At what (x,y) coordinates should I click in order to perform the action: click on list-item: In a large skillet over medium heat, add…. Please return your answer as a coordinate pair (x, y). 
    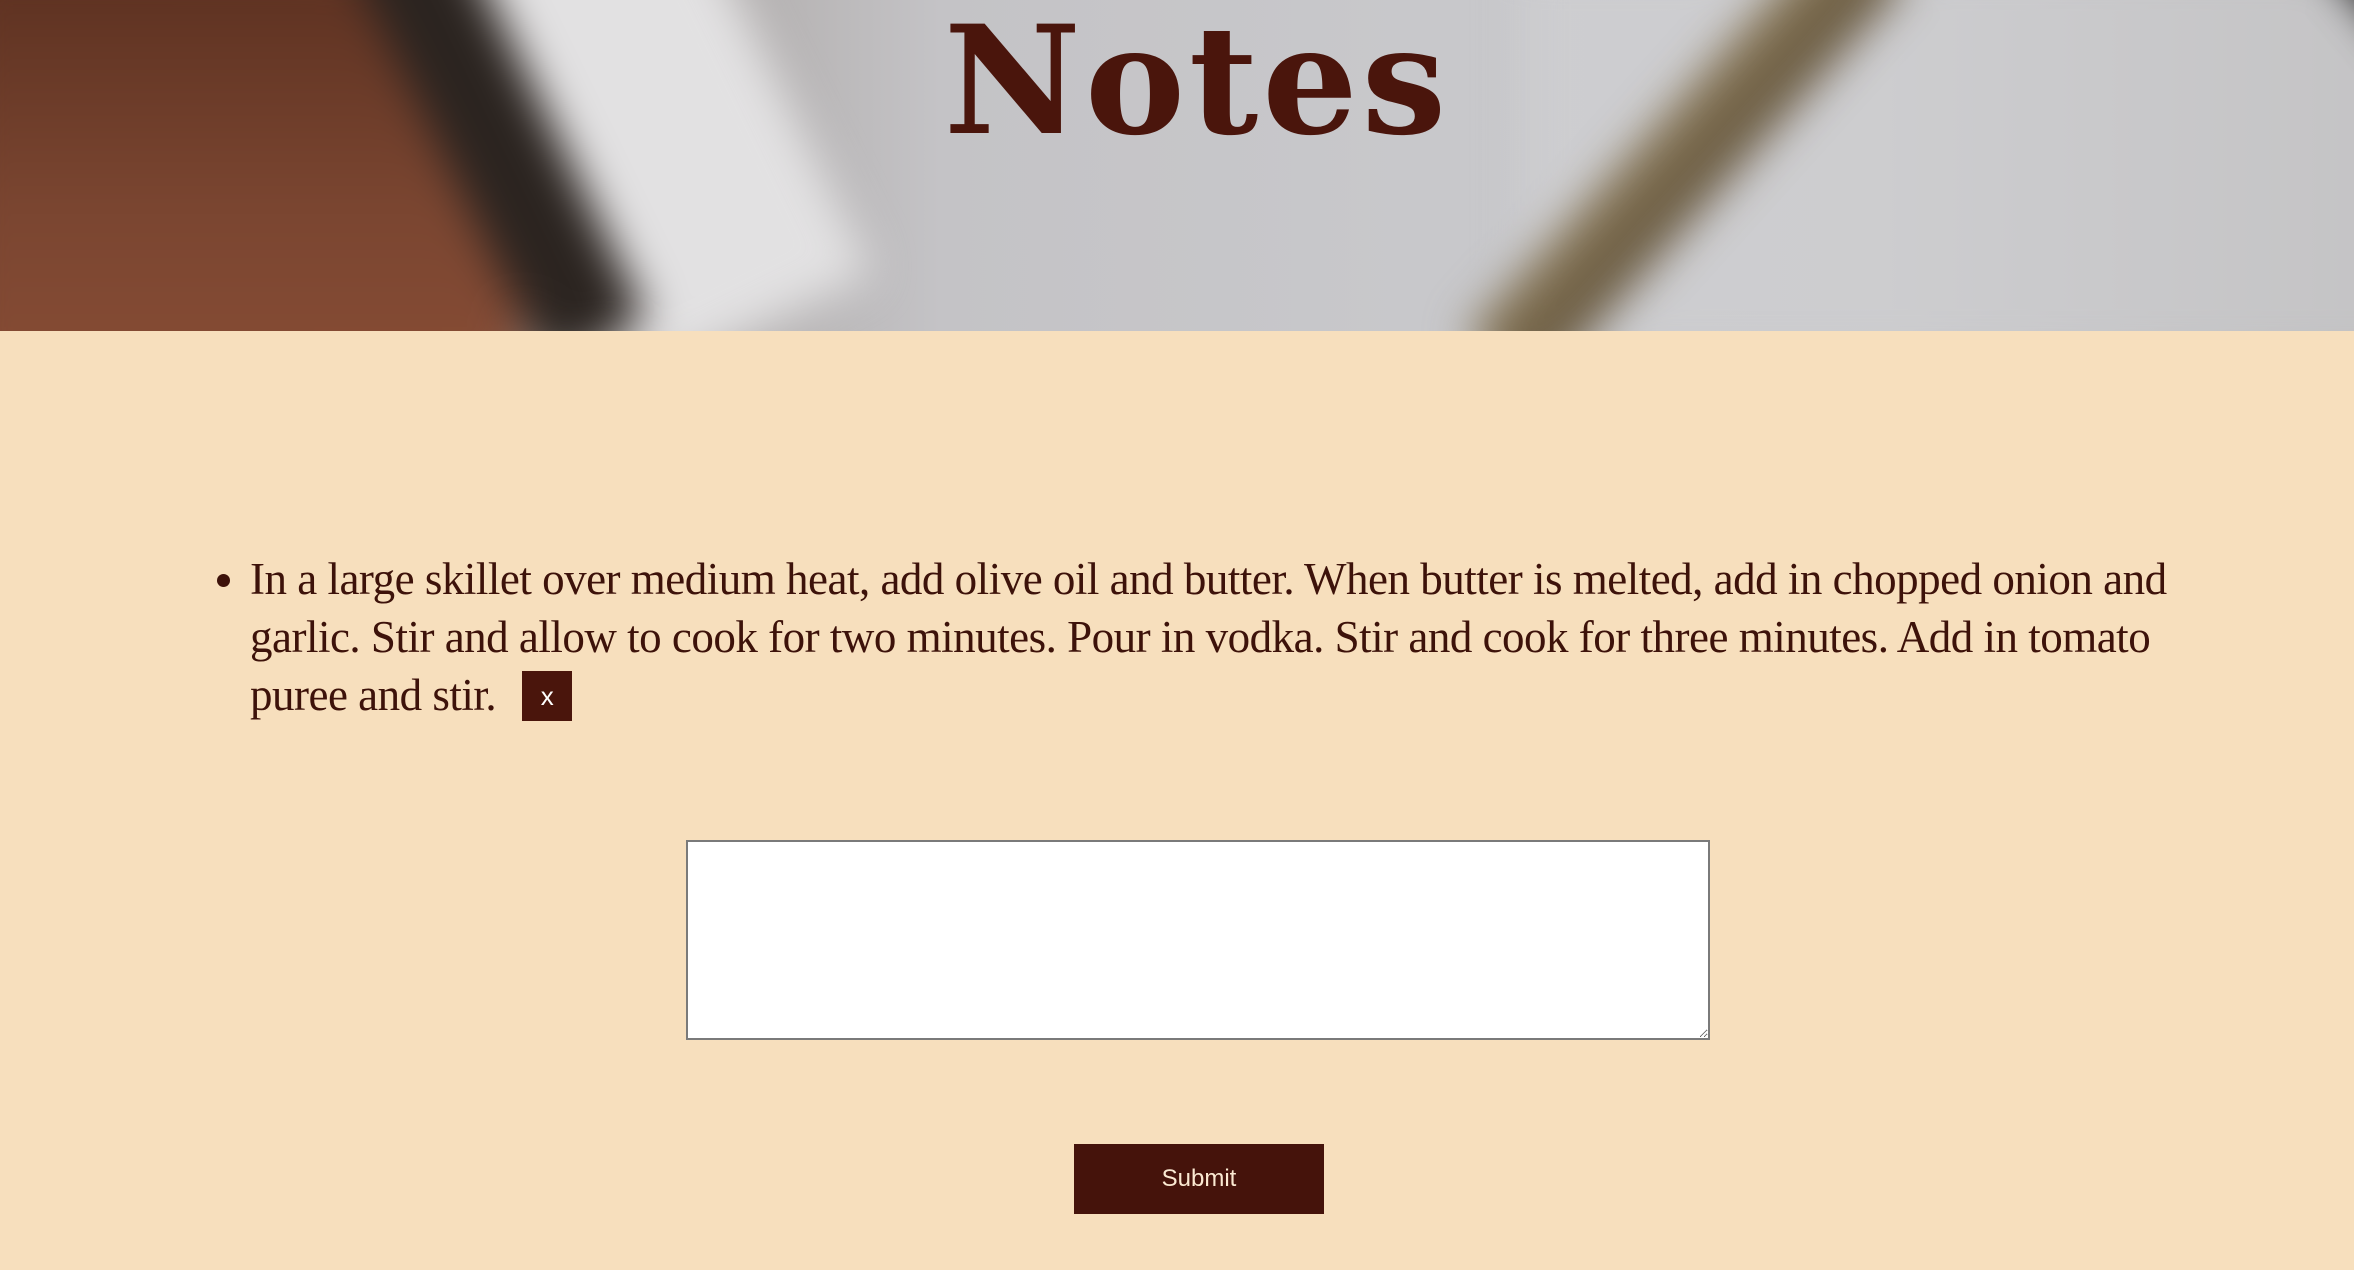
    Looking at the image, I should click on (1220, 637).